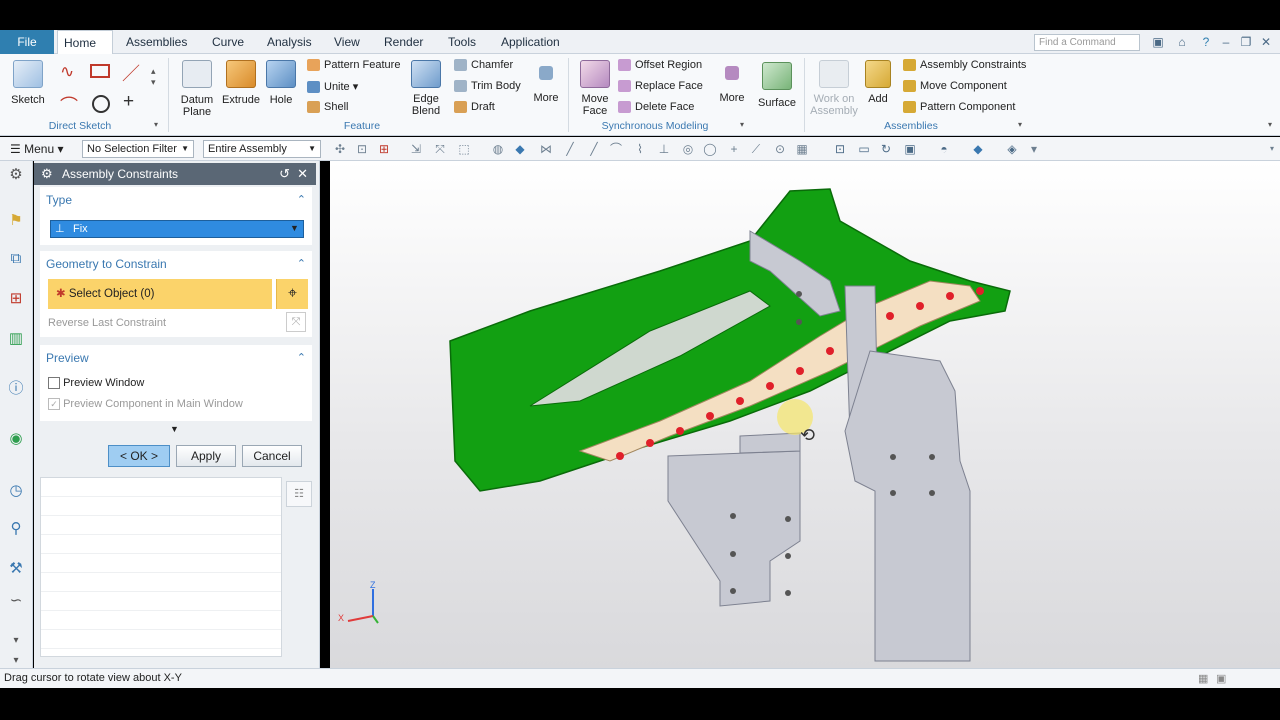 Image resolution: width=1280 pixels, height=720 pixels. What do you see at coordinates (37, 149) in the screenshot?
I see `menu-button: ☰ Menu ▾` at bounding box center [37, 149].